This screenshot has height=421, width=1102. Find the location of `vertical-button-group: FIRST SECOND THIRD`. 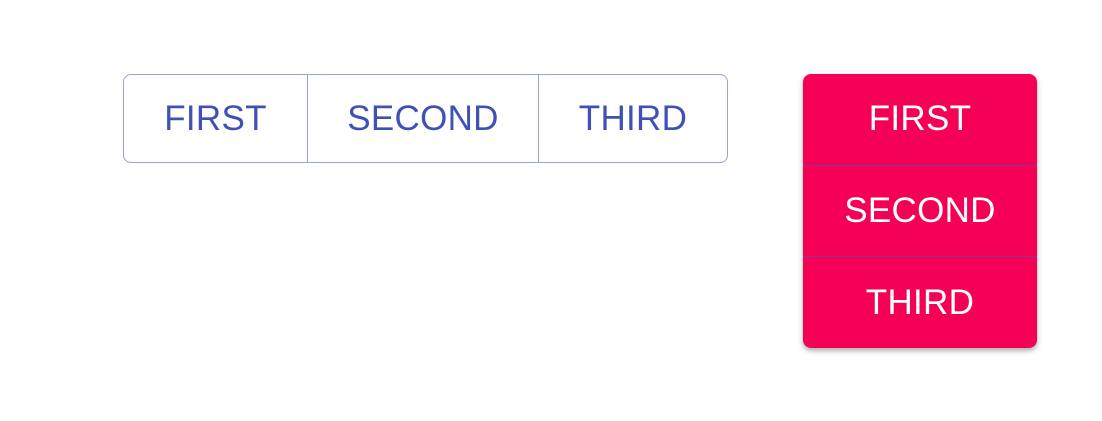

vertical-button-group: FIRST SECOND THIRD is located at coordinates (920, 211).